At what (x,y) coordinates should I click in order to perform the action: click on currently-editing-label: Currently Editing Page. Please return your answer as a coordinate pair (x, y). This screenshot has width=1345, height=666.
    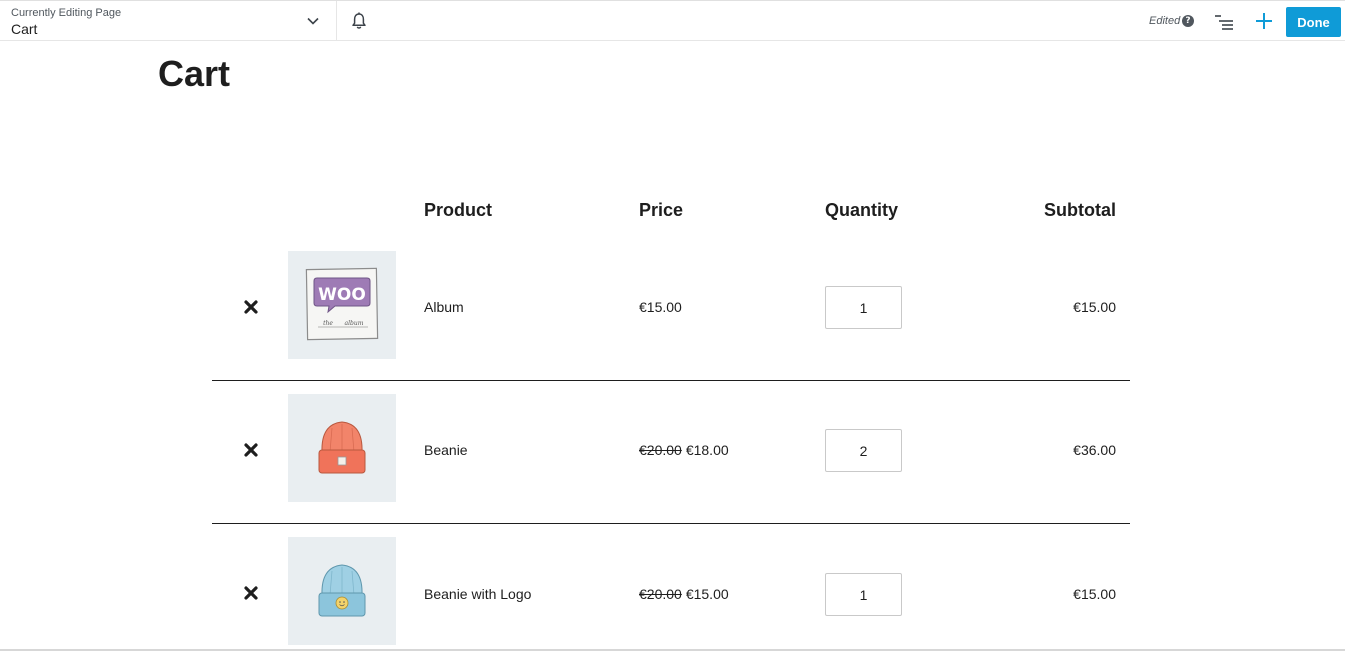
    Looking at the image, I should click on (66, 13).